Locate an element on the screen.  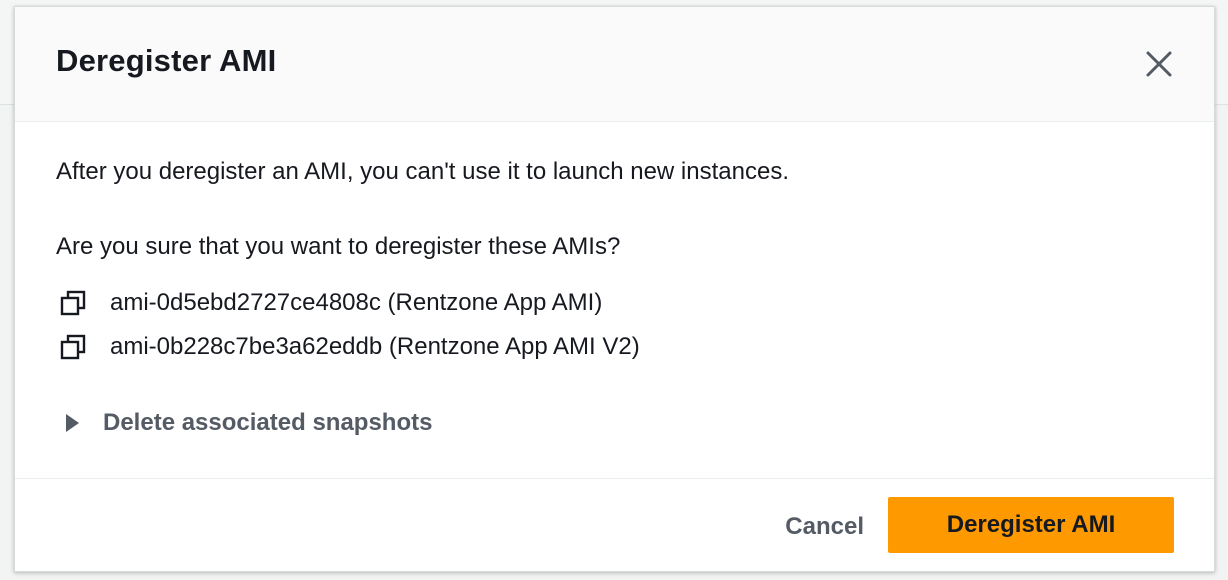
delete-snapshots-expander: Delete associated snapshots is located at coordinates (249, 423).